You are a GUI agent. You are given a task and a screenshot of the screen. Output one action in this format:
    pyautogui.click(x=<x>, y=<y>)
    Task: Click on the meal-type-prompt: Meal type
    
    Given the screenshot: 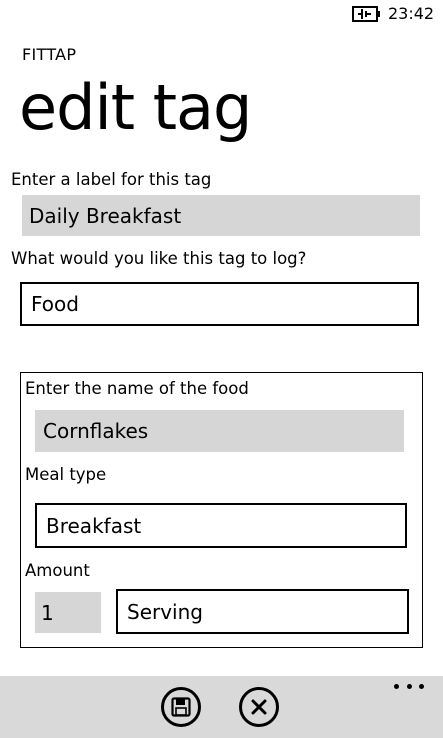 What is the action you would take?
    pyautogui.click(x=66, y=474)
    